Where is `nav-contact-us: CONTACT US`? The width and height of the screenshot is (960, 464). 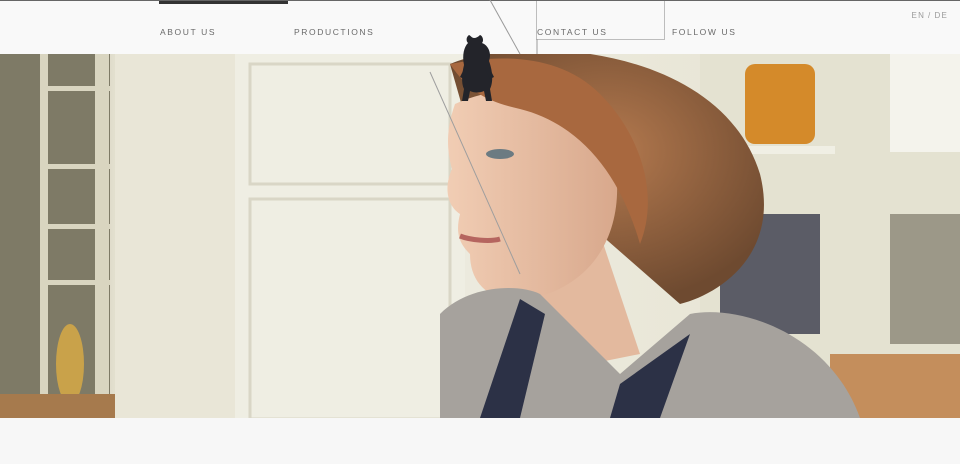 nav-contact-us: CONTACT US is located at coordinates (572, 32).